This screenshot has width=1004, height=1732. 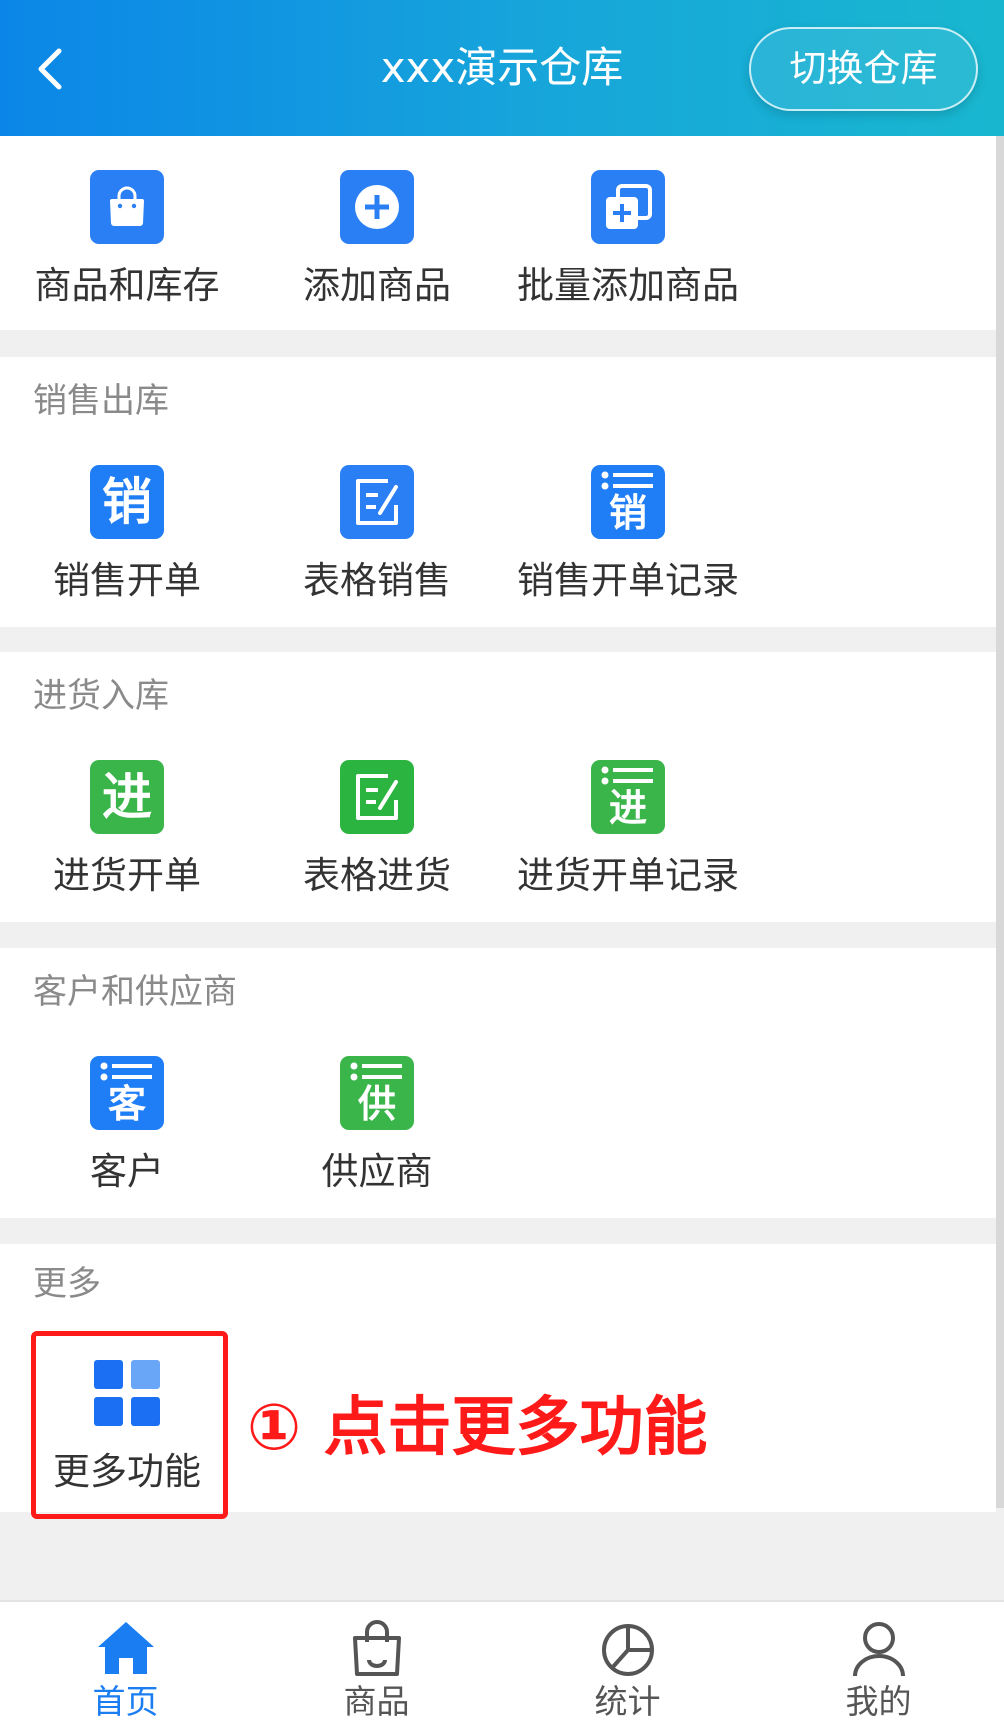 I want to click on back-button, so click(x=50, y=69).